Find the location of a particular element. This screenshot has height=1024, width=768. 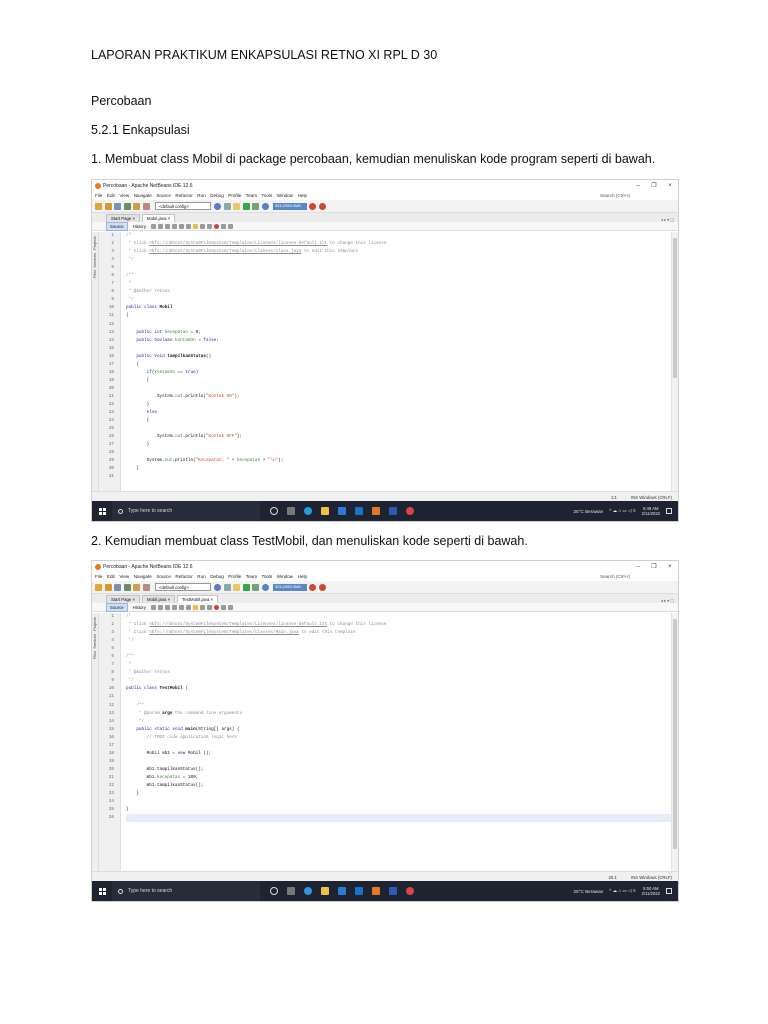

undo-icon is located at coordinates (136, 206).